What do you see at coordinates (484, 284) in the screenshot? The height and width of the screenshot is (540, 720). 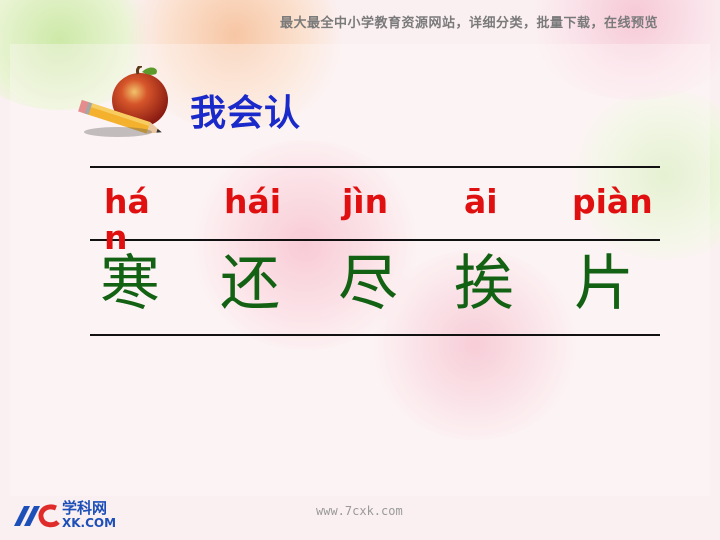 I see `hanzi-ai: 挨` at bounding box center [484, 284].